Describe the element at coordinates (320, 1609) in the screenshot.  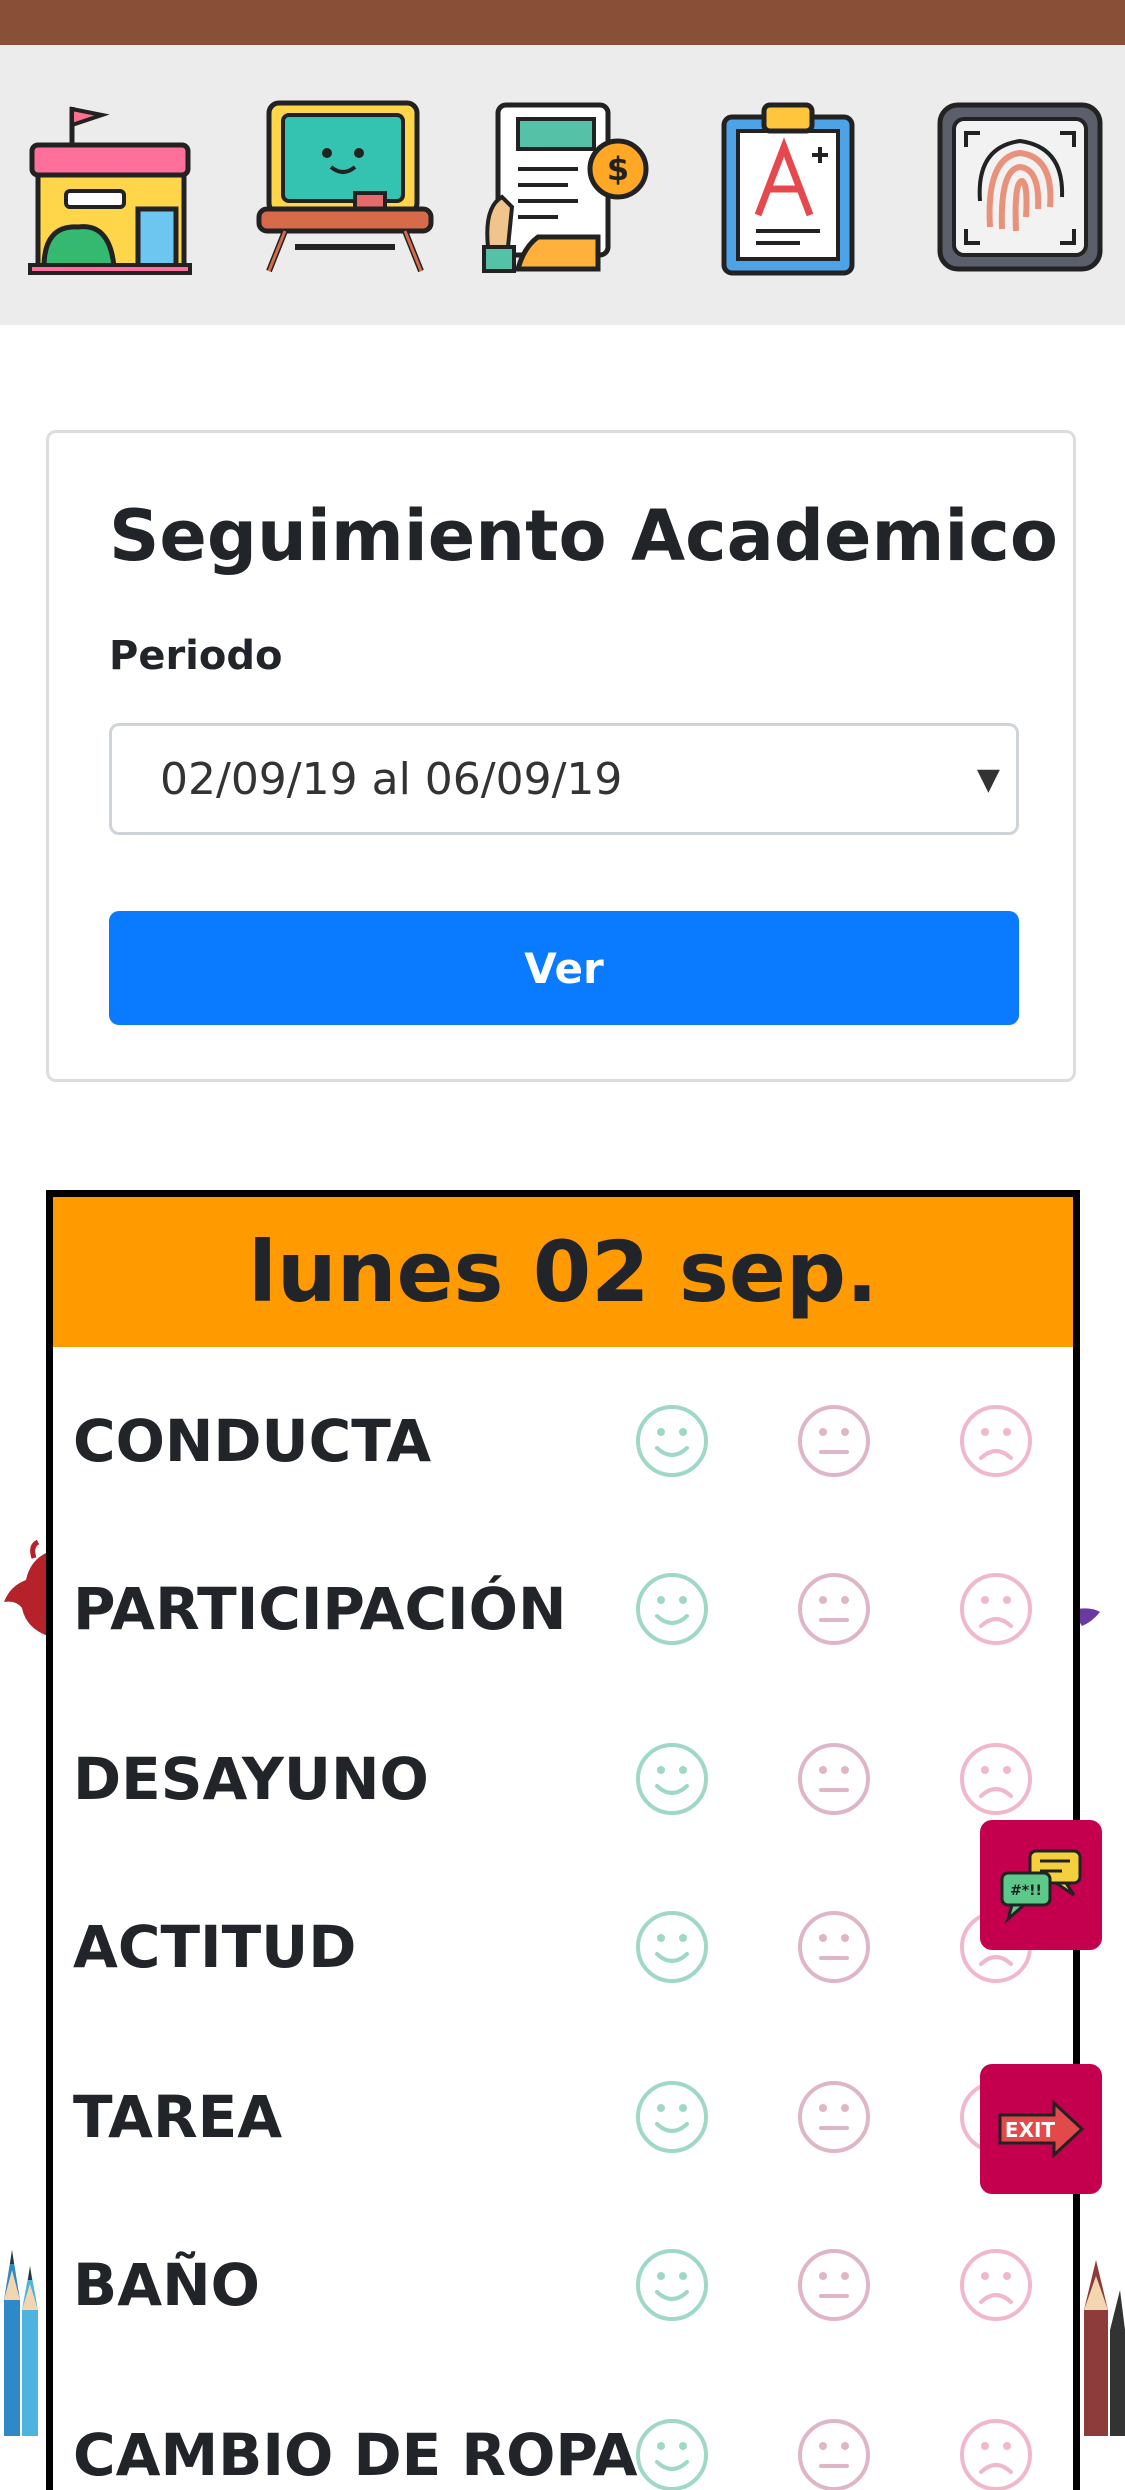
I see `behavior-label: PARTICIPACIÓN` at that location.